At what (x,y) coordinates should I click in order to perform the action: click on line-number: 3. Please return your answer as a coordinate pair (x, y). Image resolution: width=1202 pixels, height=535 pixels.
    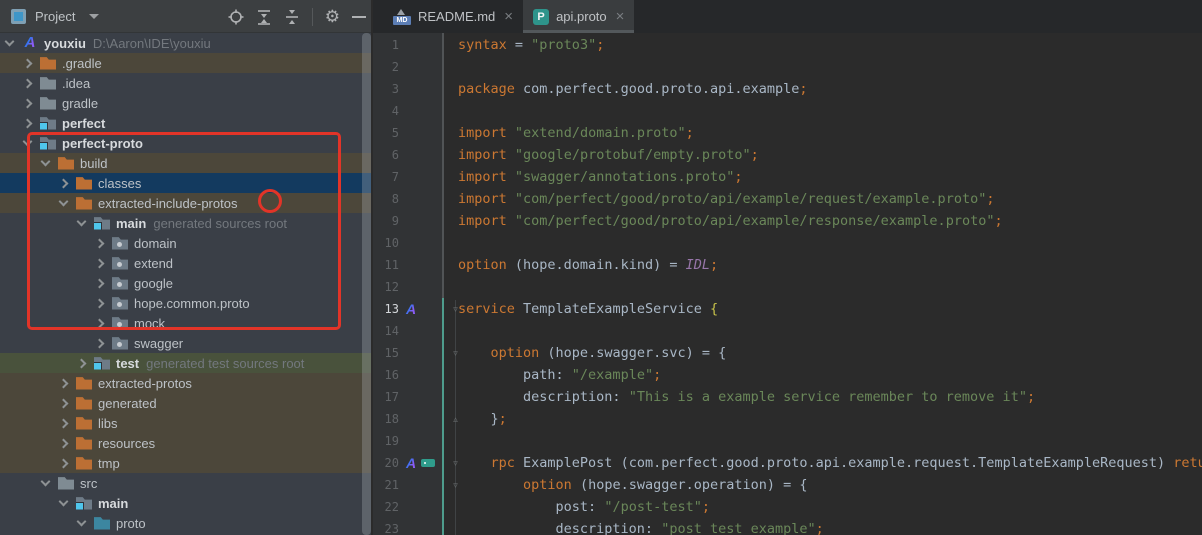
    Looking at the image, I should click on (395, 89).